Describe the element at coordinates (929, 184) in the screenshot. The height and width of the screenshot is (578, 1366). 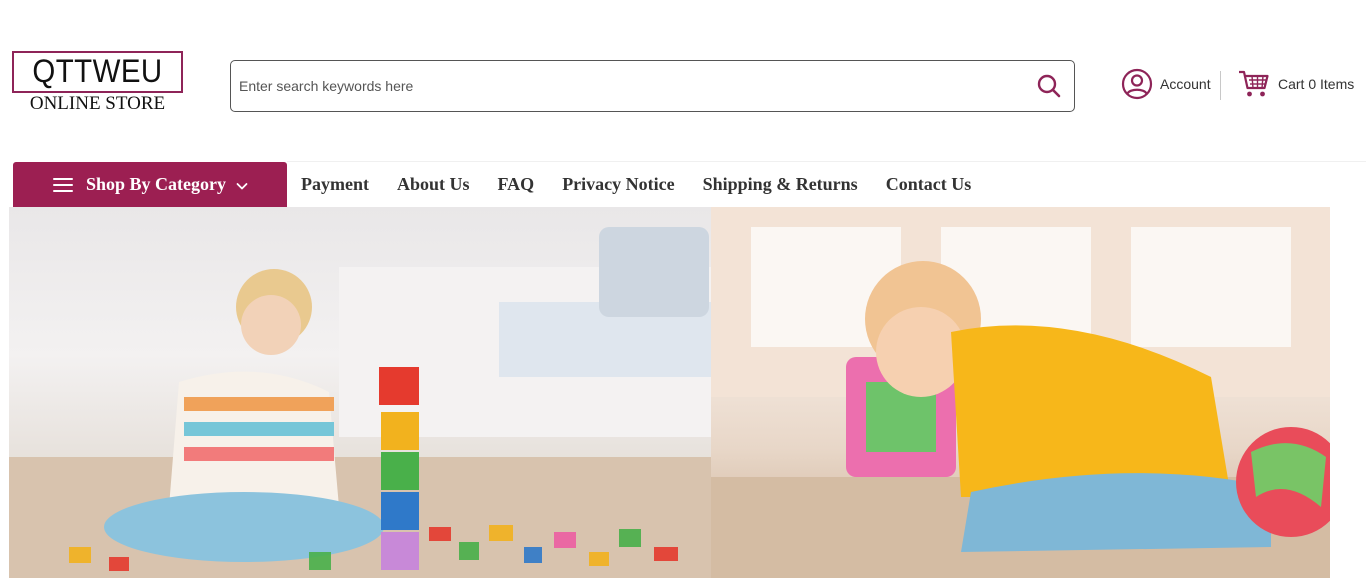
I see `nav-link-contact-us: Contact Us` at that location.